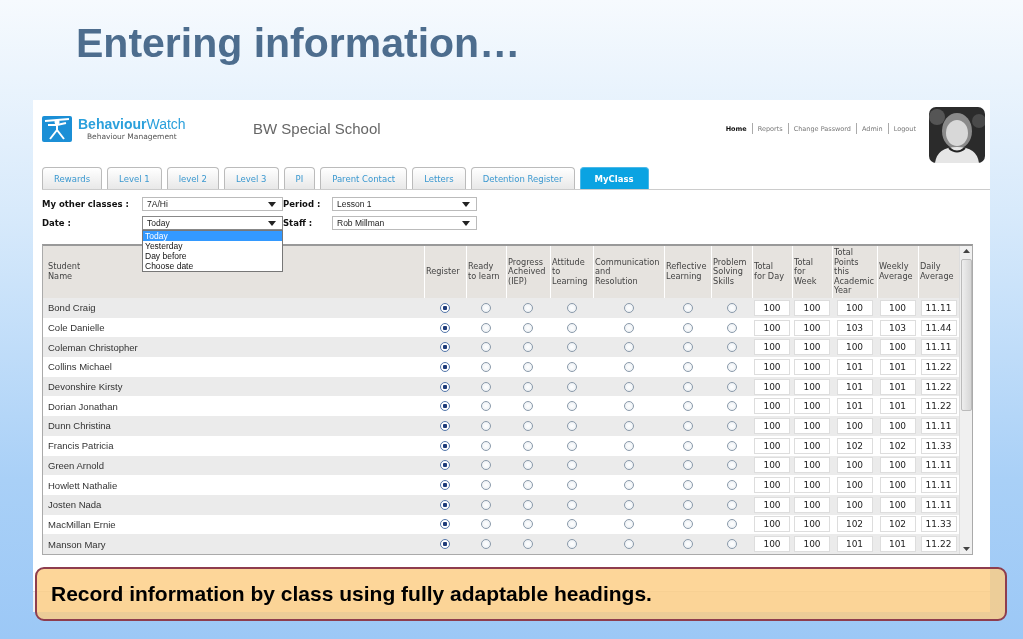 The height and width of the screenshot is (639, 1023). I want to click on dropdown: Rob Millman, so click(404, 223).